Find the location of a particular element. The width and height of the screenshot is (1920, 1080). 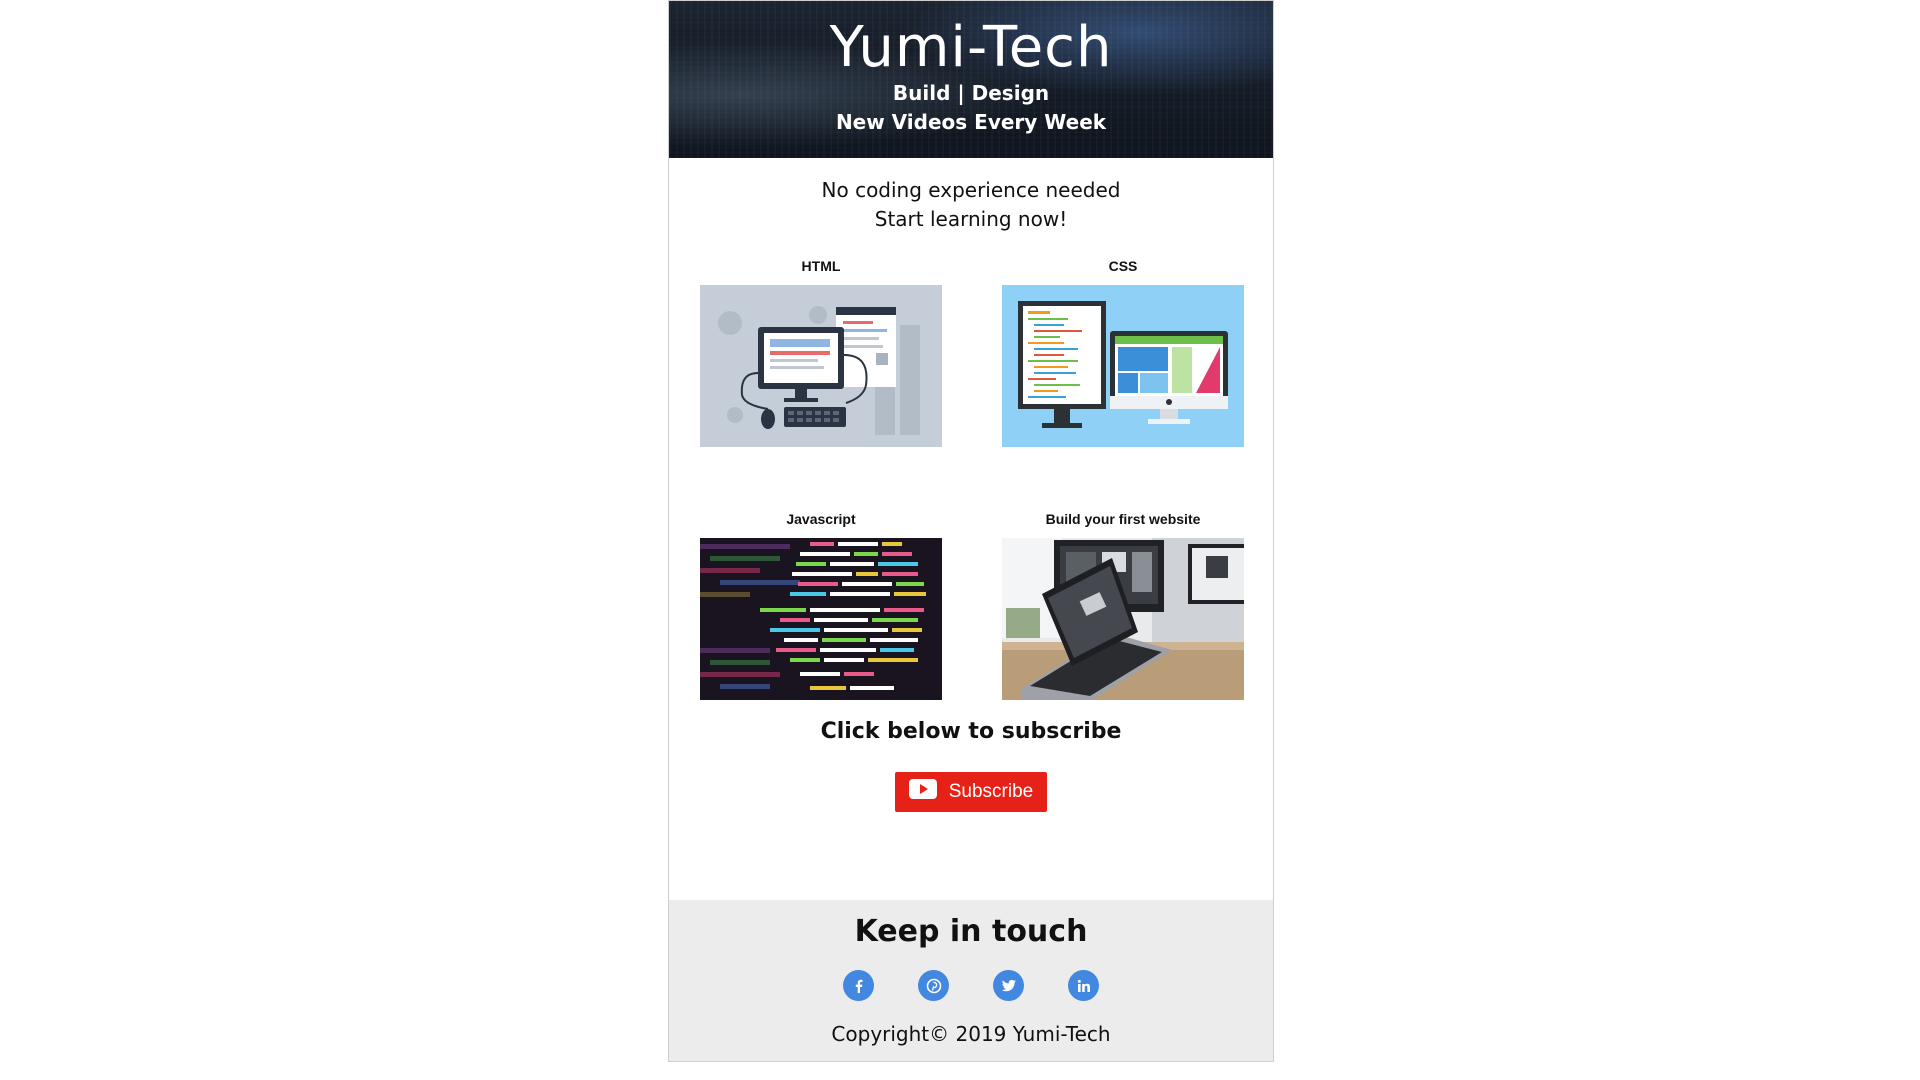

course-card-first-website: Build your first website is located at coordinates (1123, 605).